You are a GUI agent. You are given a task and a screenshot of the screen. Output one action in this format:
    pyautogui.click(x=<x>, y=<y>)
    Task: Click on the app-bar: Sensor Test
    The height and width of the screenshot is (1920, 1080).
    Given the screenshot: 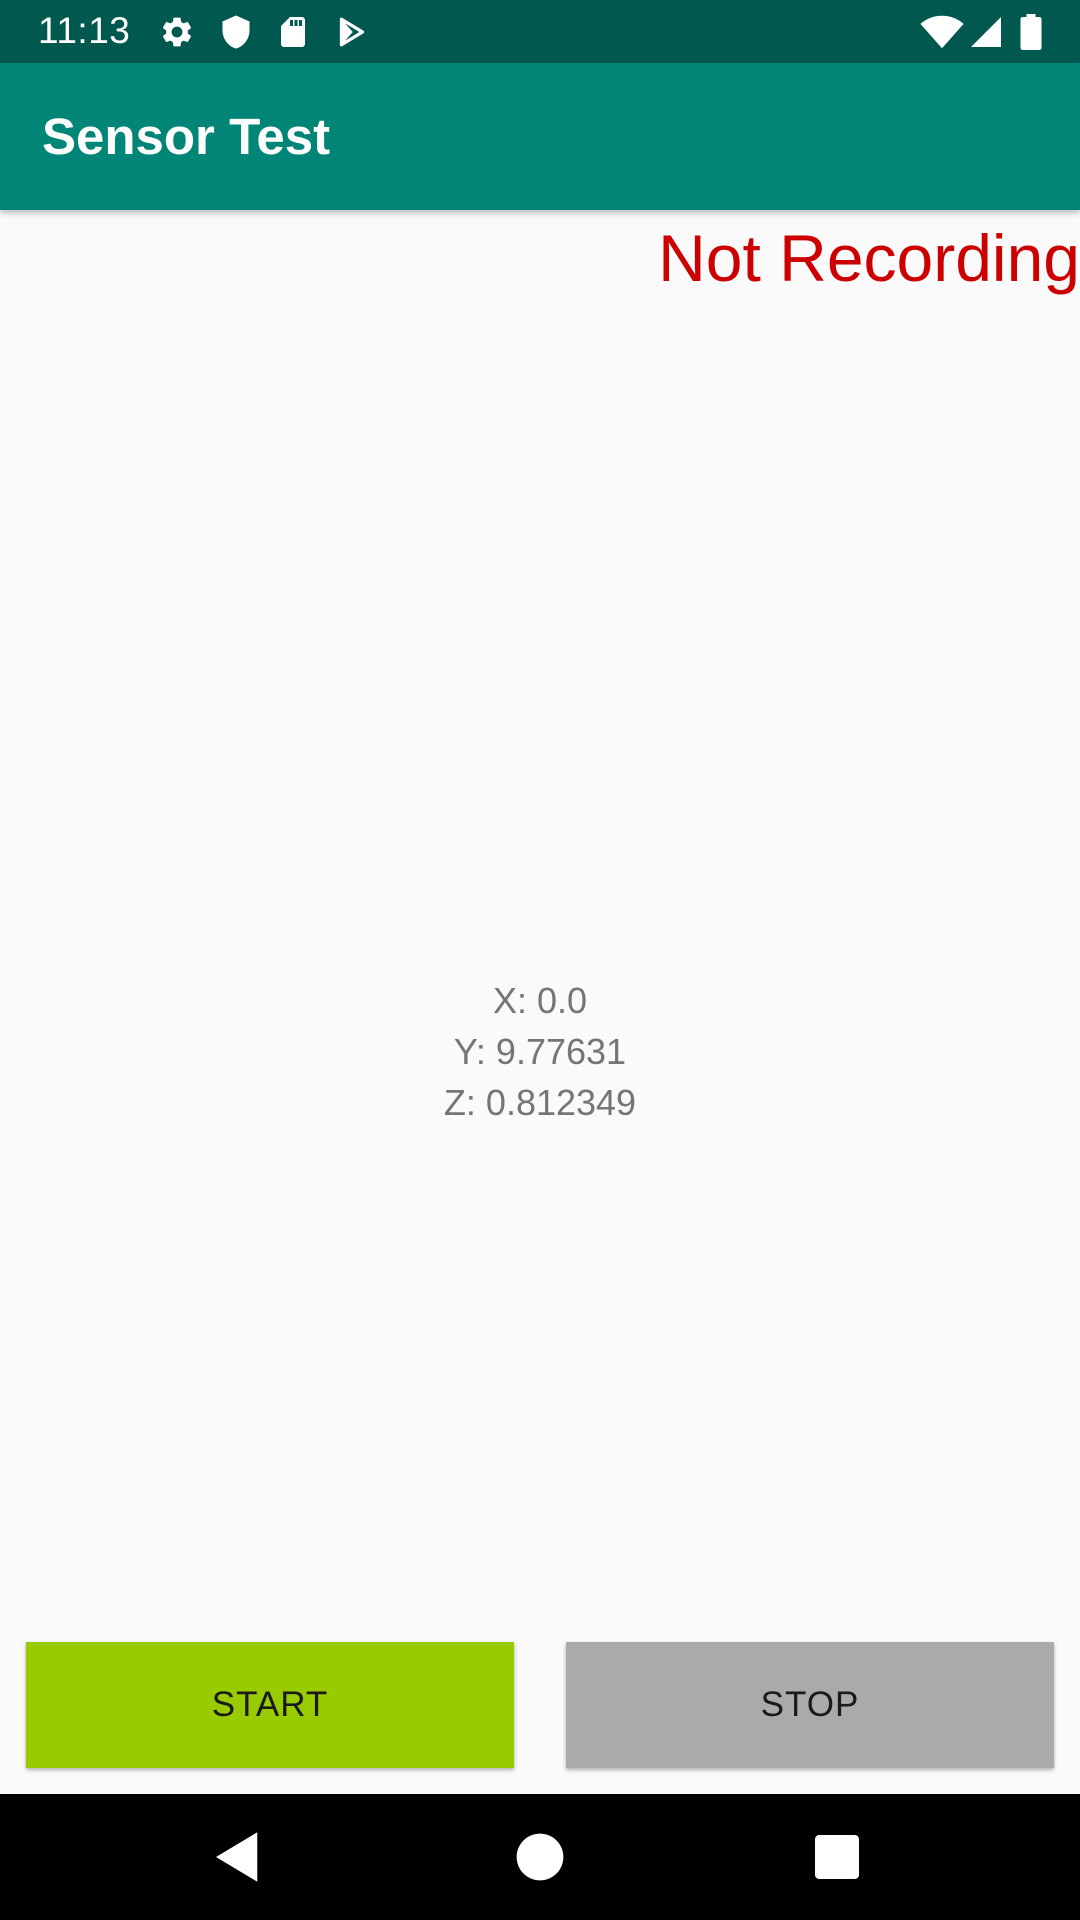 What is the action you would take?
    pyautogui.click(x=540, y=136)
    